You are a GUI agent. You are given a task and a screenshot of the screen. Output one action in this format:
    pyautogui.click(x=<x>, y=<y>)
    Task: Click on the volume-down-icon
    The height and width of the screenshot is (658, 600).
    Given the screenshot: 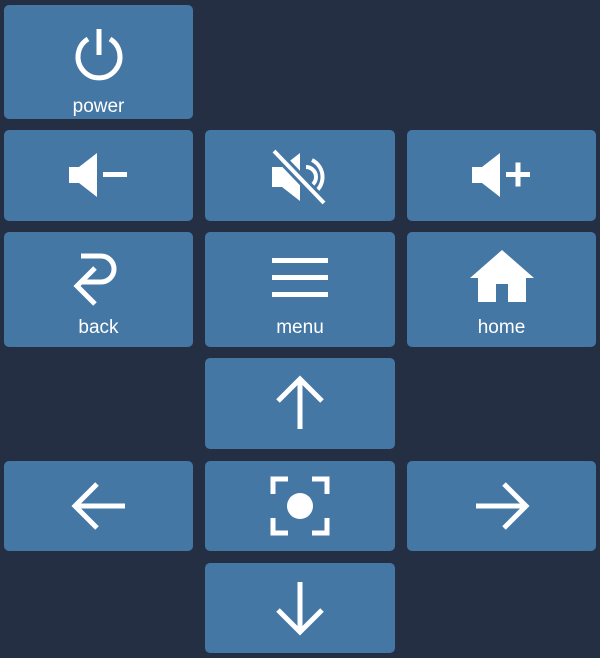 What is the action you would take?
    pyautogui.click(x=99, y=175)
    